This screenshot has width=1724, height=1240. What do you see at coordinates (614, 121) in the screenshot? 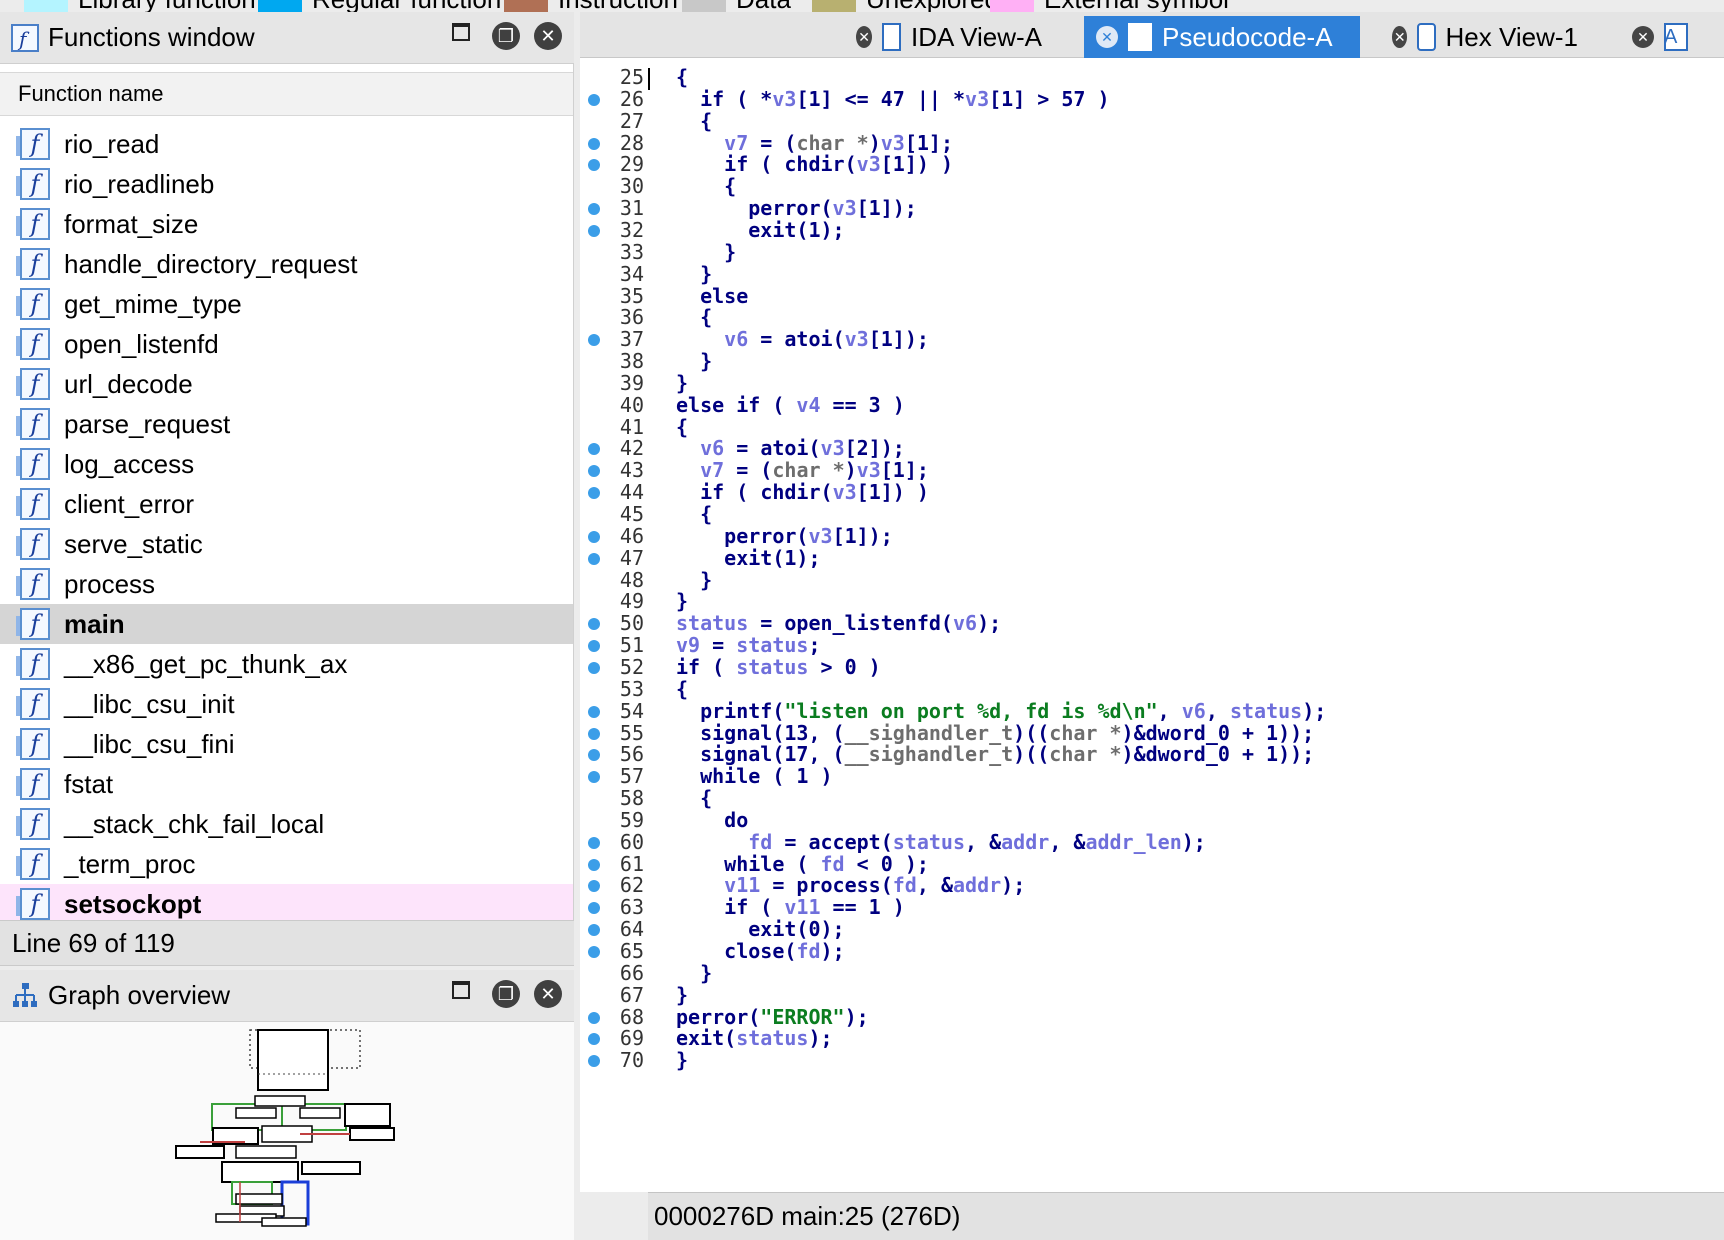
I see `gutter-line: 27` at bounding box center [614, 121].